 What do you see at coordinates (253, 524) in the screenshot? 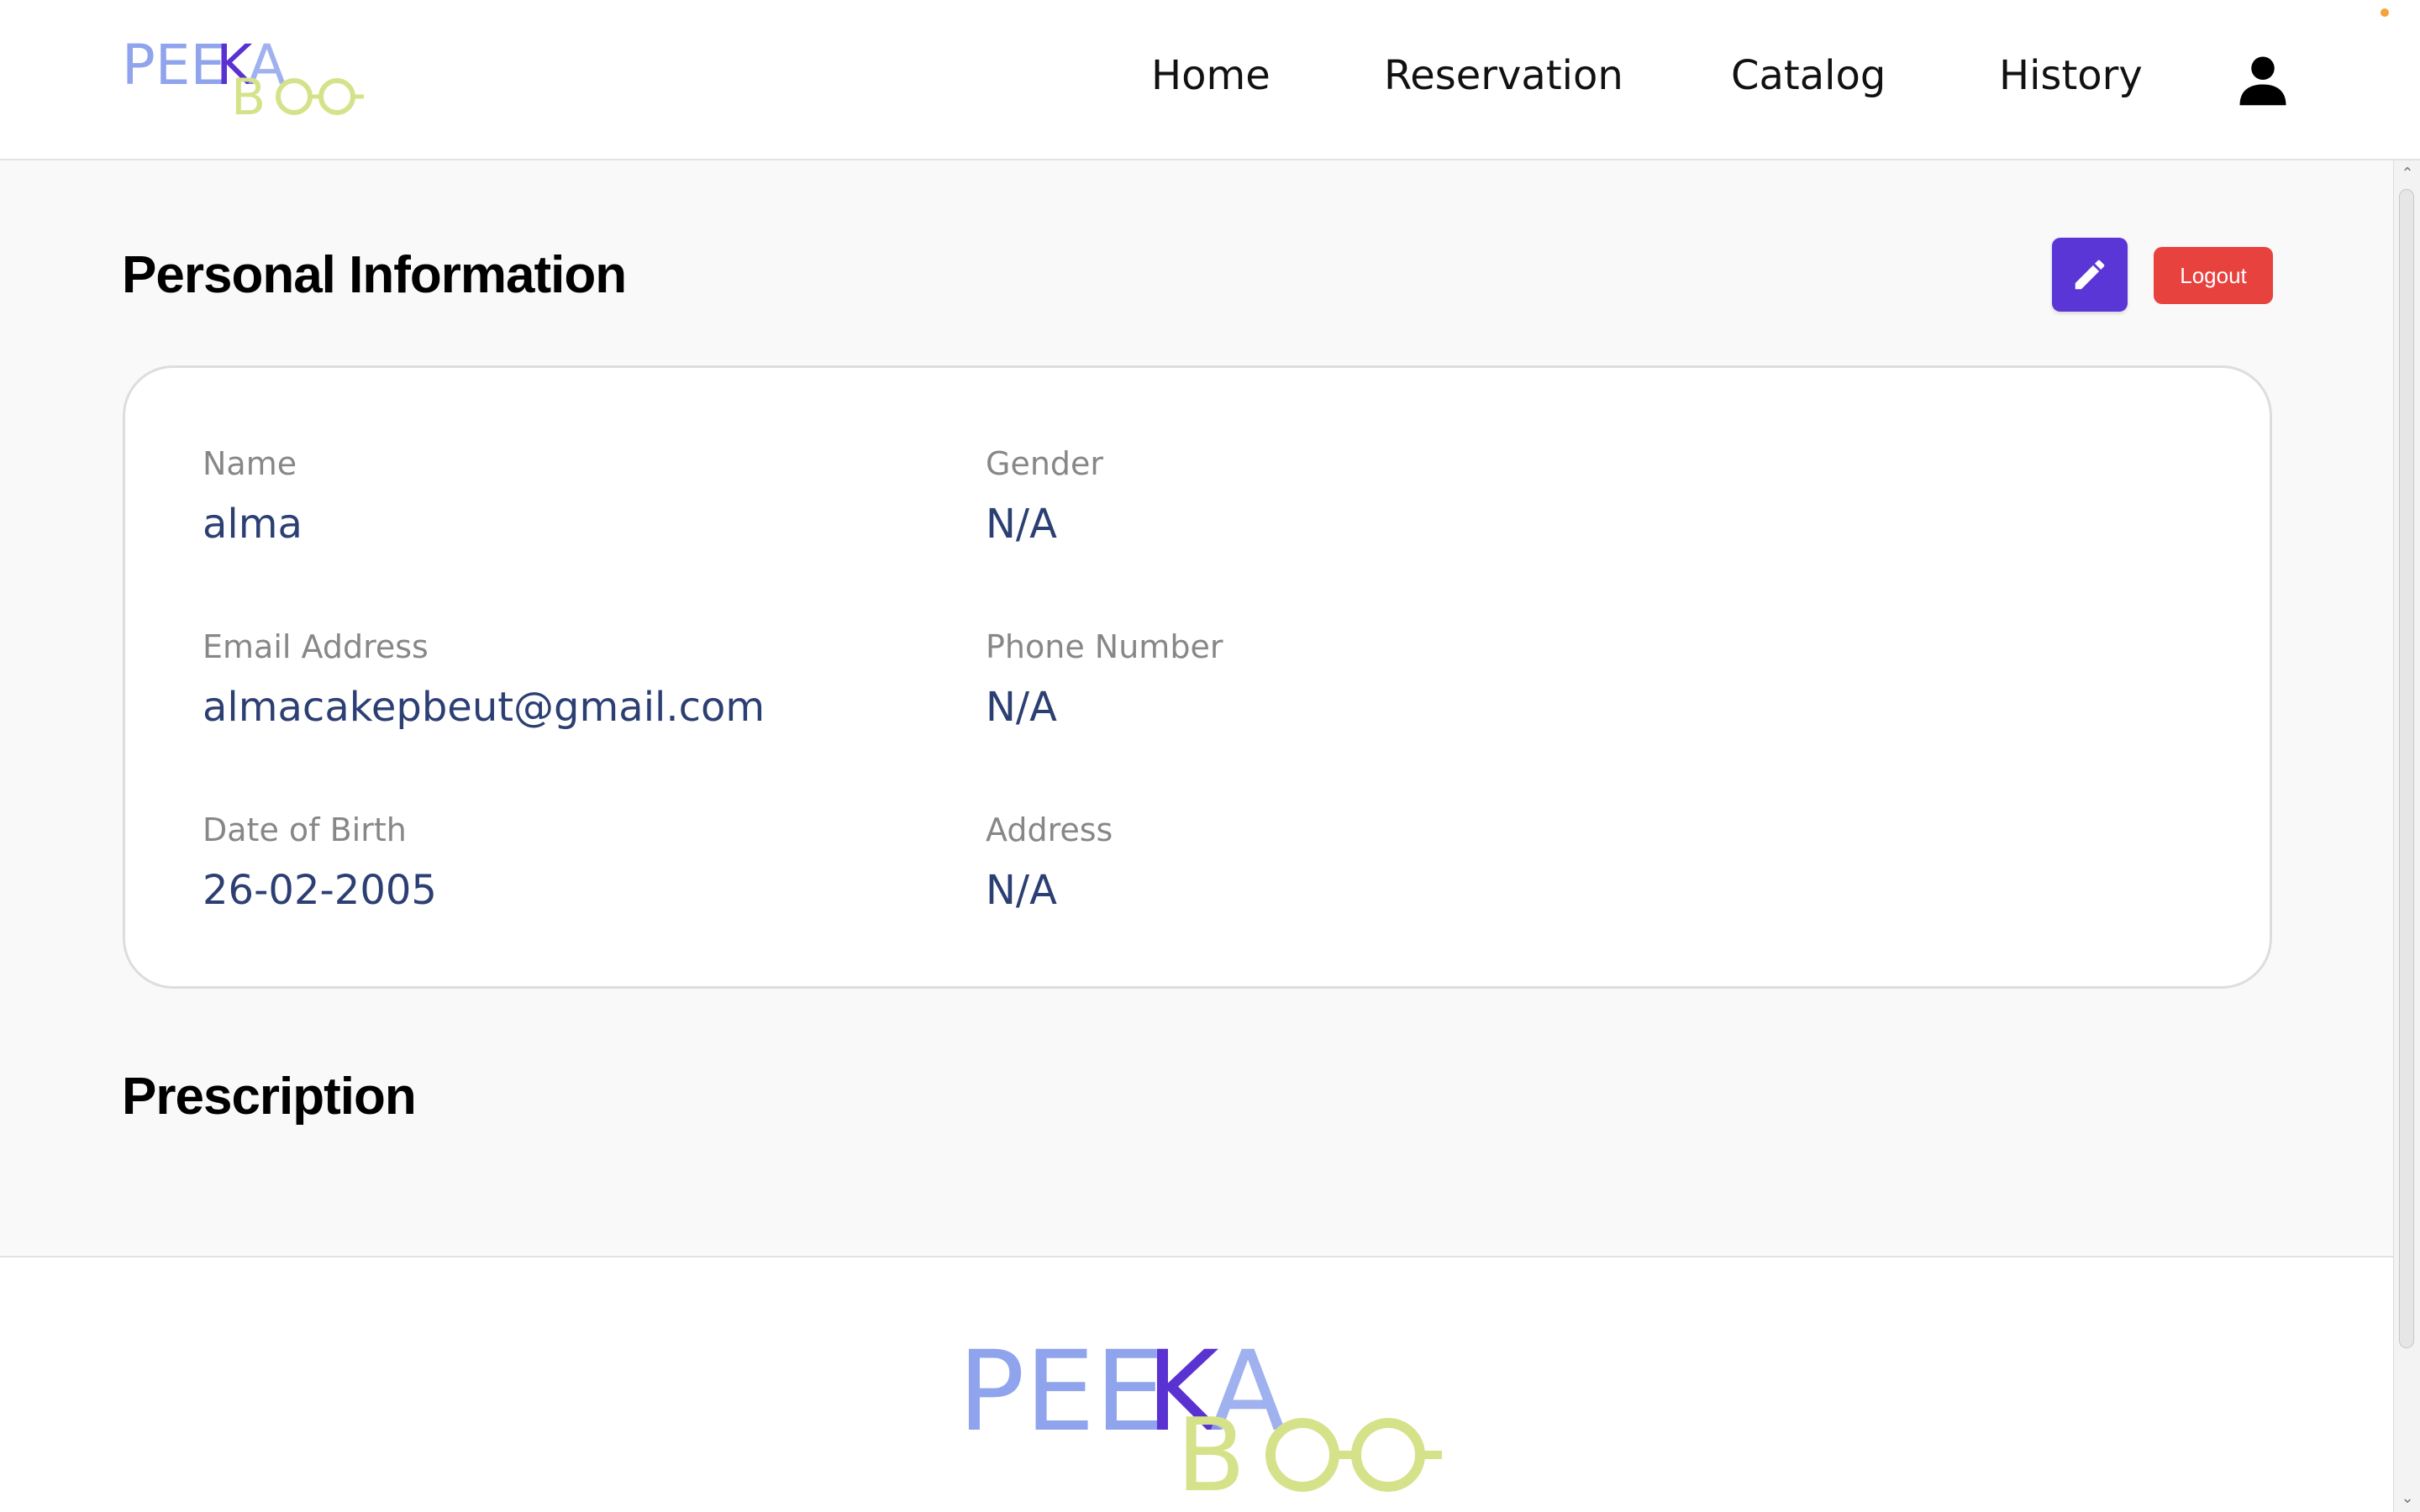
I see `name-value: alma` at bounding box center [253, 524].